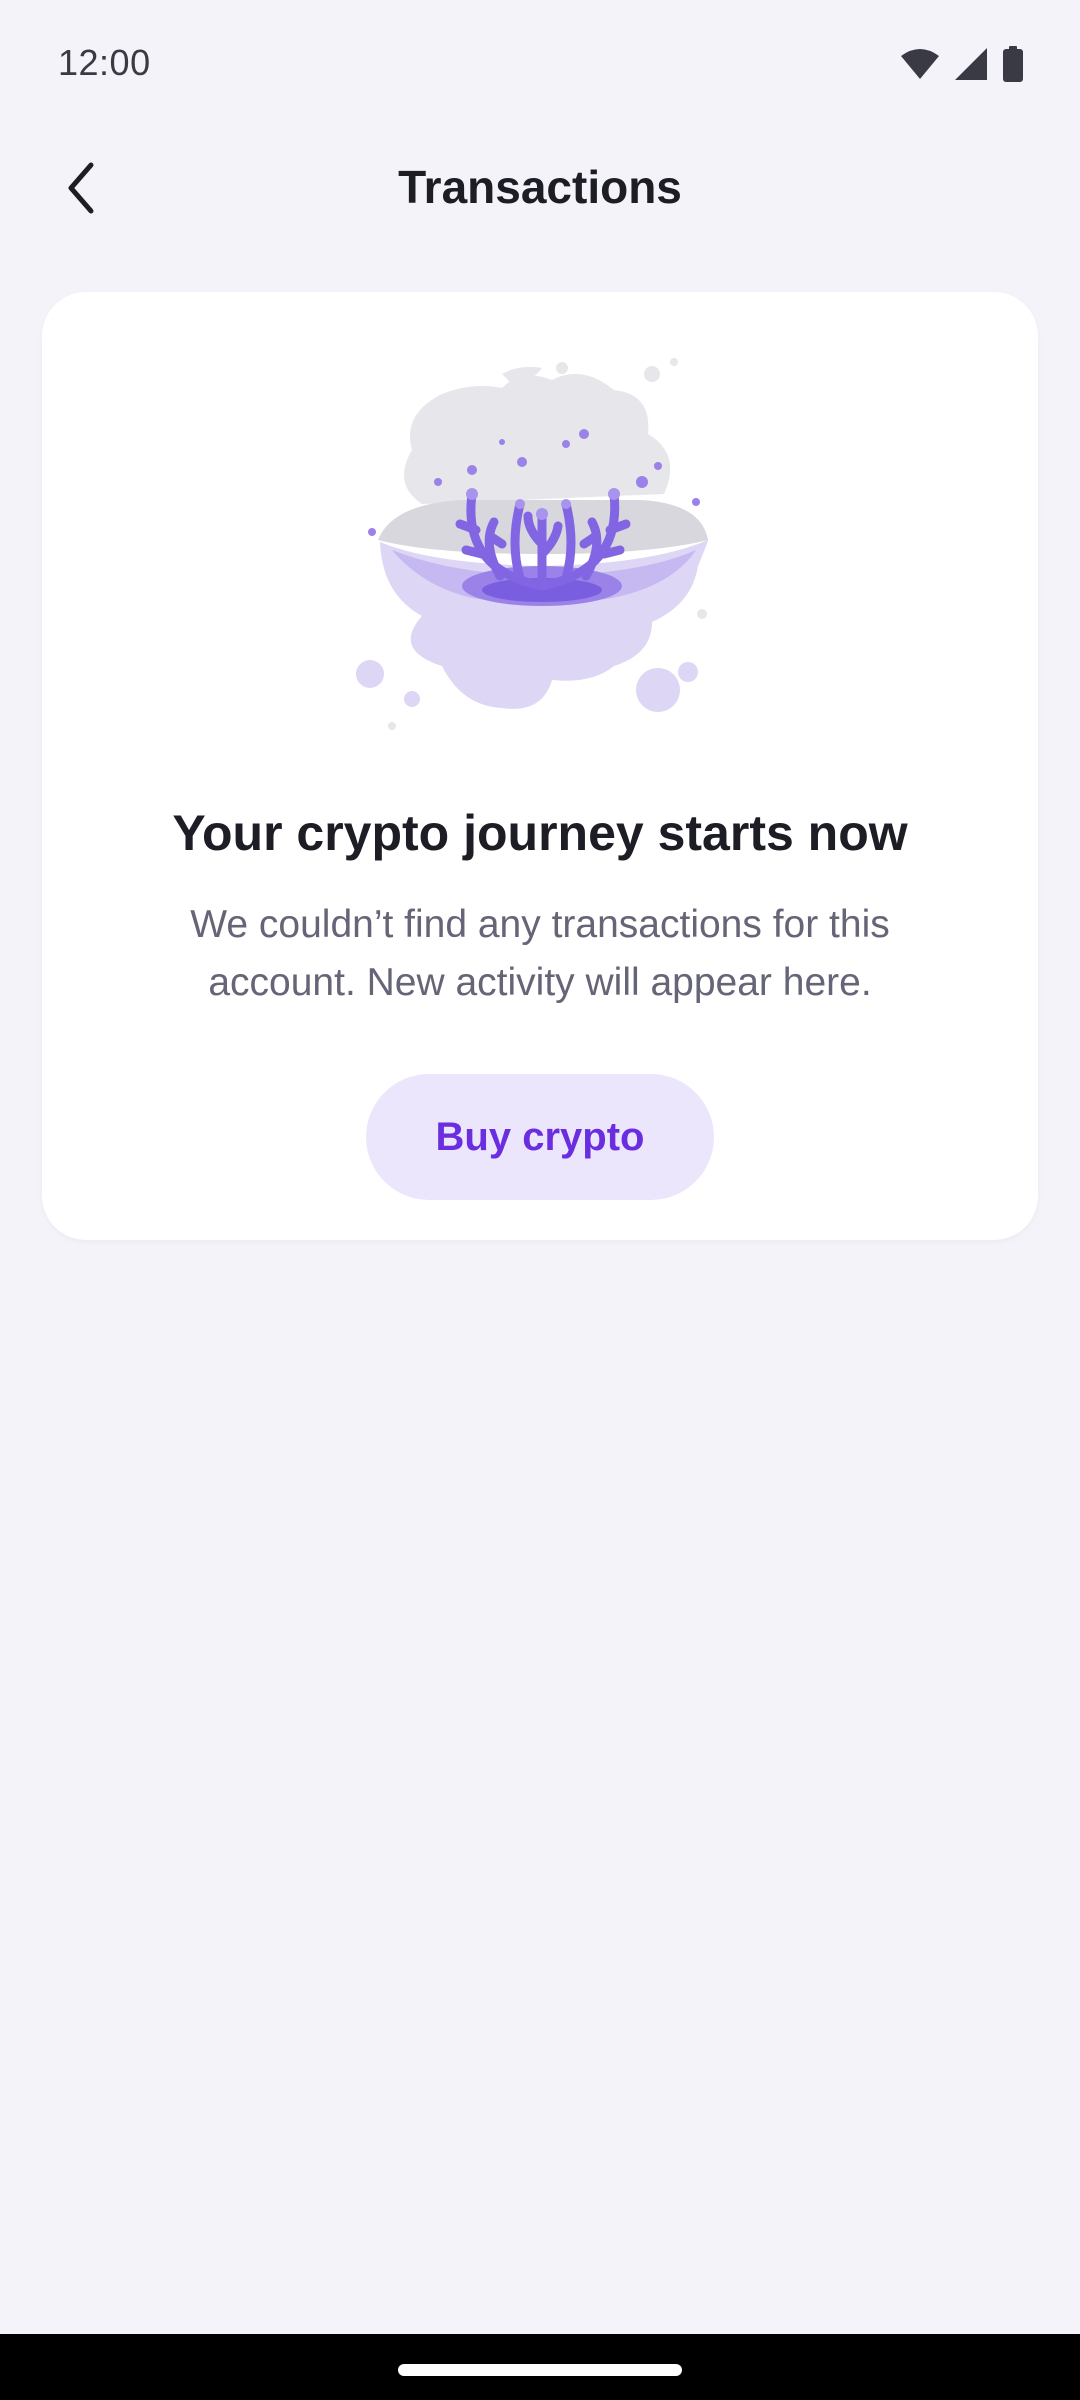  Describe the element at coordinates (104, 62) in the screenshot. I see `status-time: 12:00` at that location.